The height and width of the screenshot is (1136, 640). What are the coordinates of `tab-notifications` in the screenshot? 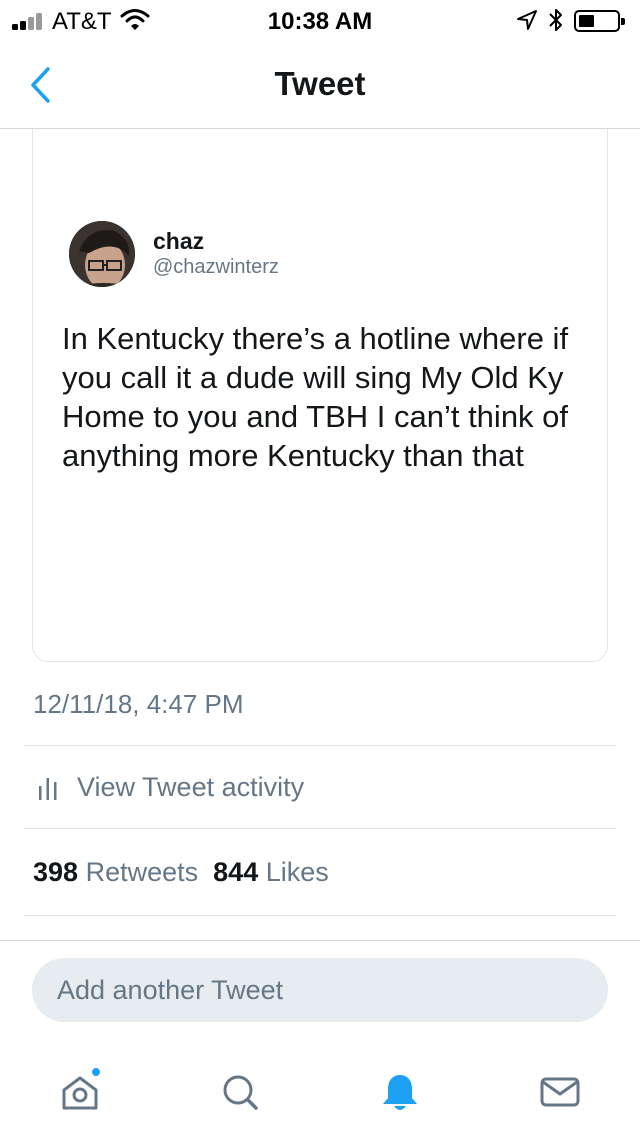 It's located at (400, 1092).